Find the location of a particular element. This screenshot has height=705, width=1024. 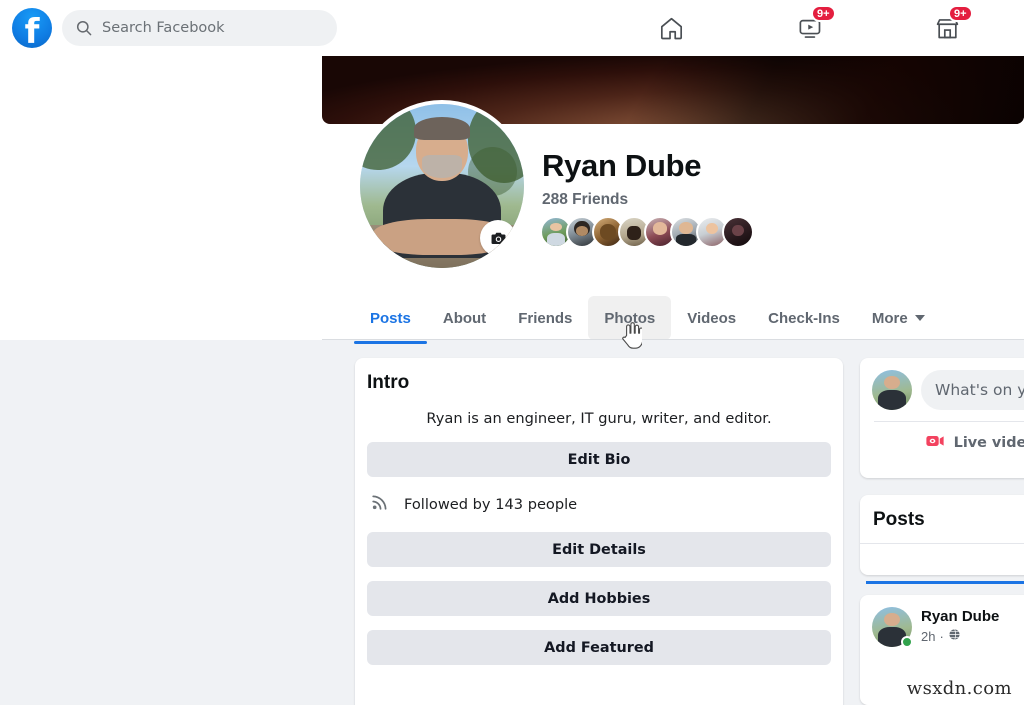

top-navigation-bar: f Search Facebook 9+ 9+ is located at coordinates (512, 28).